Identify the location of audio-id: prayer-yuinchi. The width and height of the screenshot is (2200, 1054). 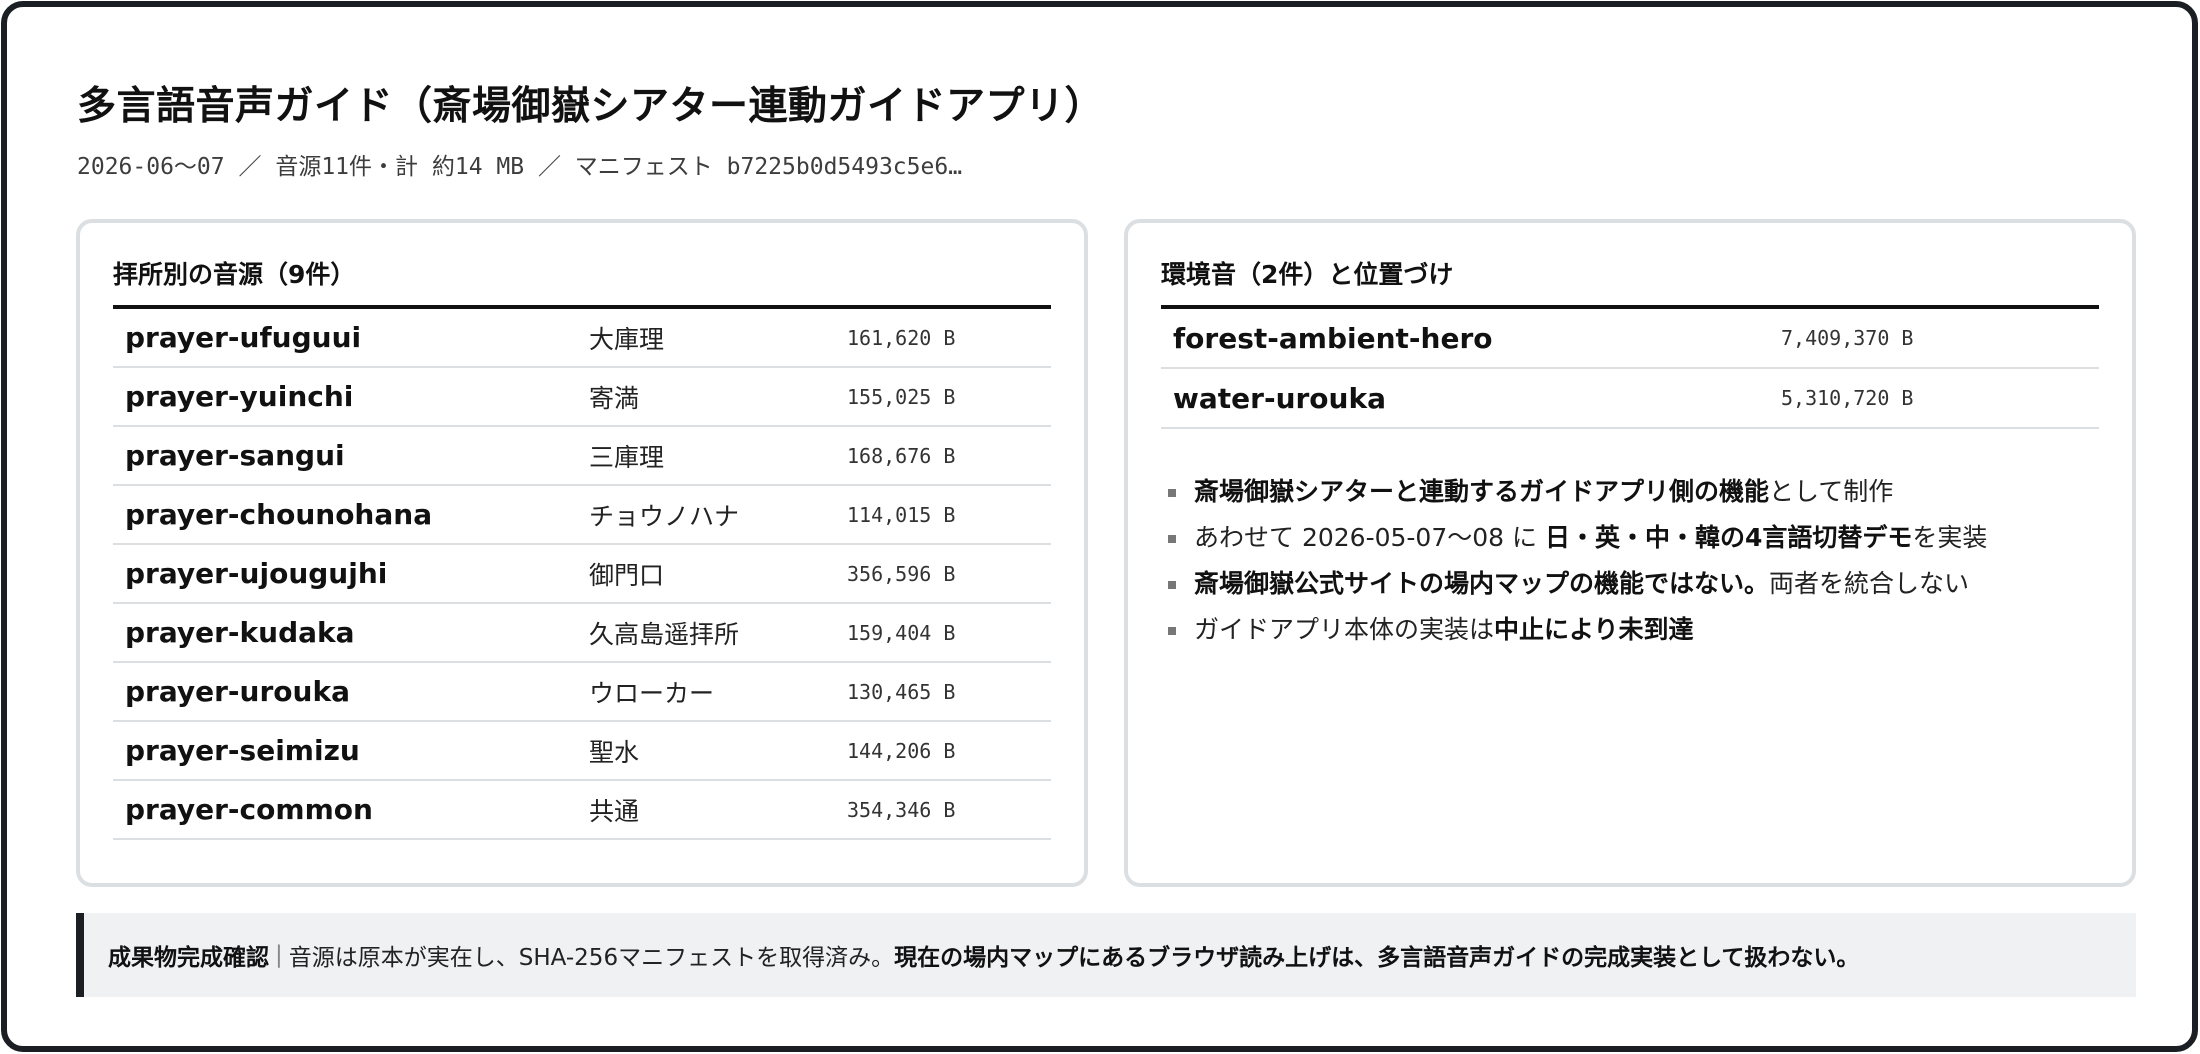
(239, 396).